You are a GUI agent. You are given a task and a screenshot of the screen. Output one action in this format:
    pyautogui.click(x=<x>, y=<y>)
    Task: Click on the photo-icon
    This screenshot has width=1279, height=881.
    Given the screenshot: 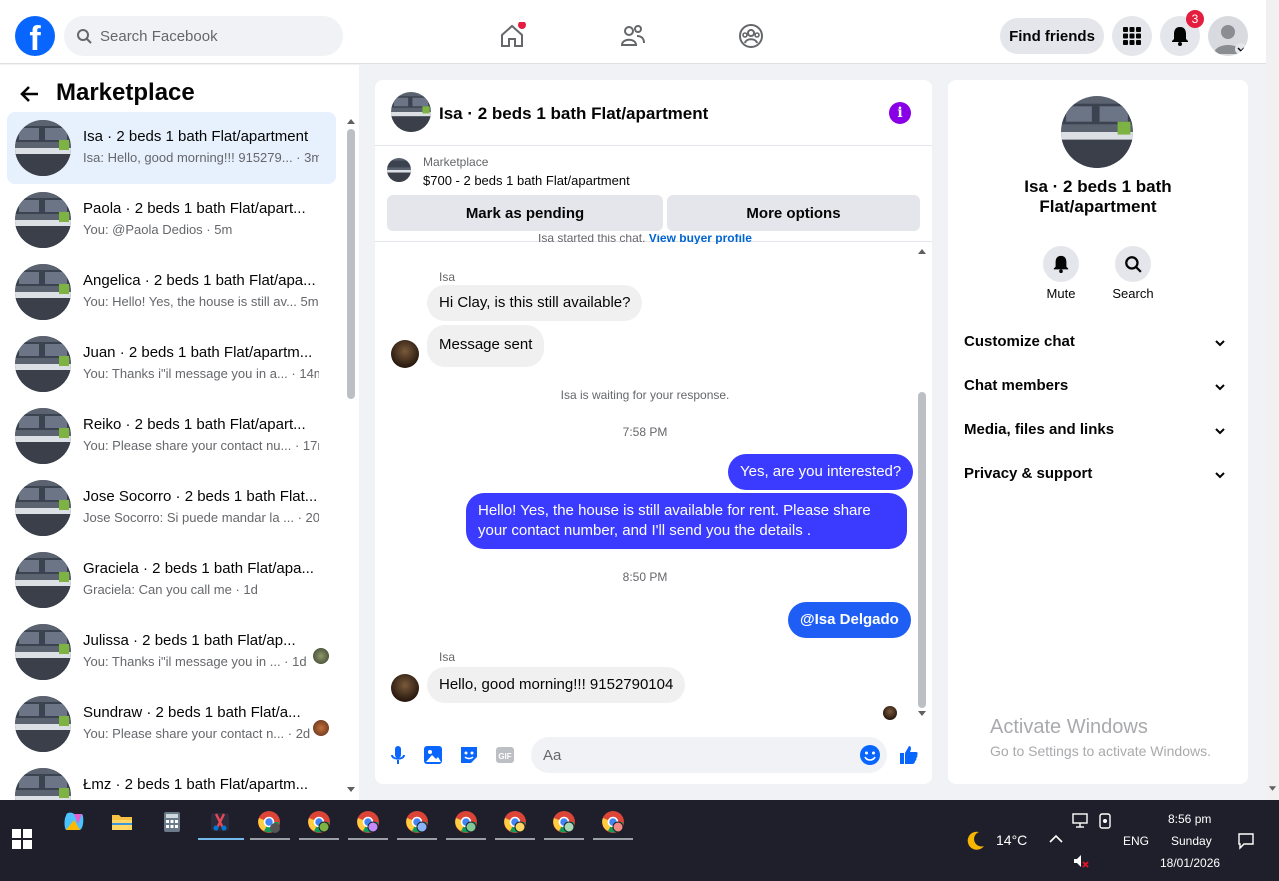 What is the action you would take?
    pyautogui.click(x=433, y=755)
    